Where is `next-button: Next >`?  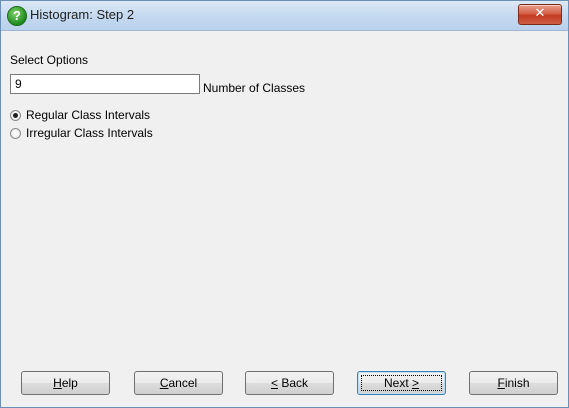 next-button: Next > is located at coordinates (401, 383).